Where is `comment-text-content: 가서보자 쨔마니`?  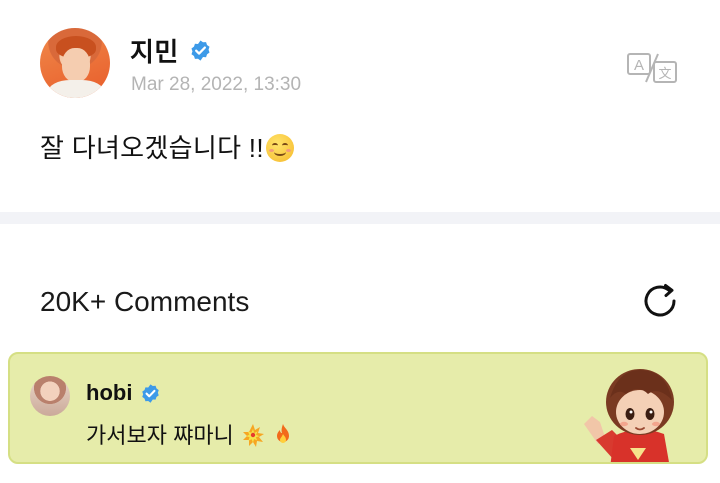
comment-text-content: 가서보자 쨔마니 is located at coordinates (160, 435).